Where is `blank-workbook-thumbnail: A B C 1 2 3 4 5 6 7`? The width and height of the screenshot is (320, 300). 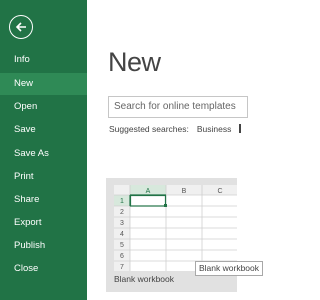
blank-workbook-thumbnail: A B C 1 2 3 4 5 6 7 is located at coordinates (175, 228).